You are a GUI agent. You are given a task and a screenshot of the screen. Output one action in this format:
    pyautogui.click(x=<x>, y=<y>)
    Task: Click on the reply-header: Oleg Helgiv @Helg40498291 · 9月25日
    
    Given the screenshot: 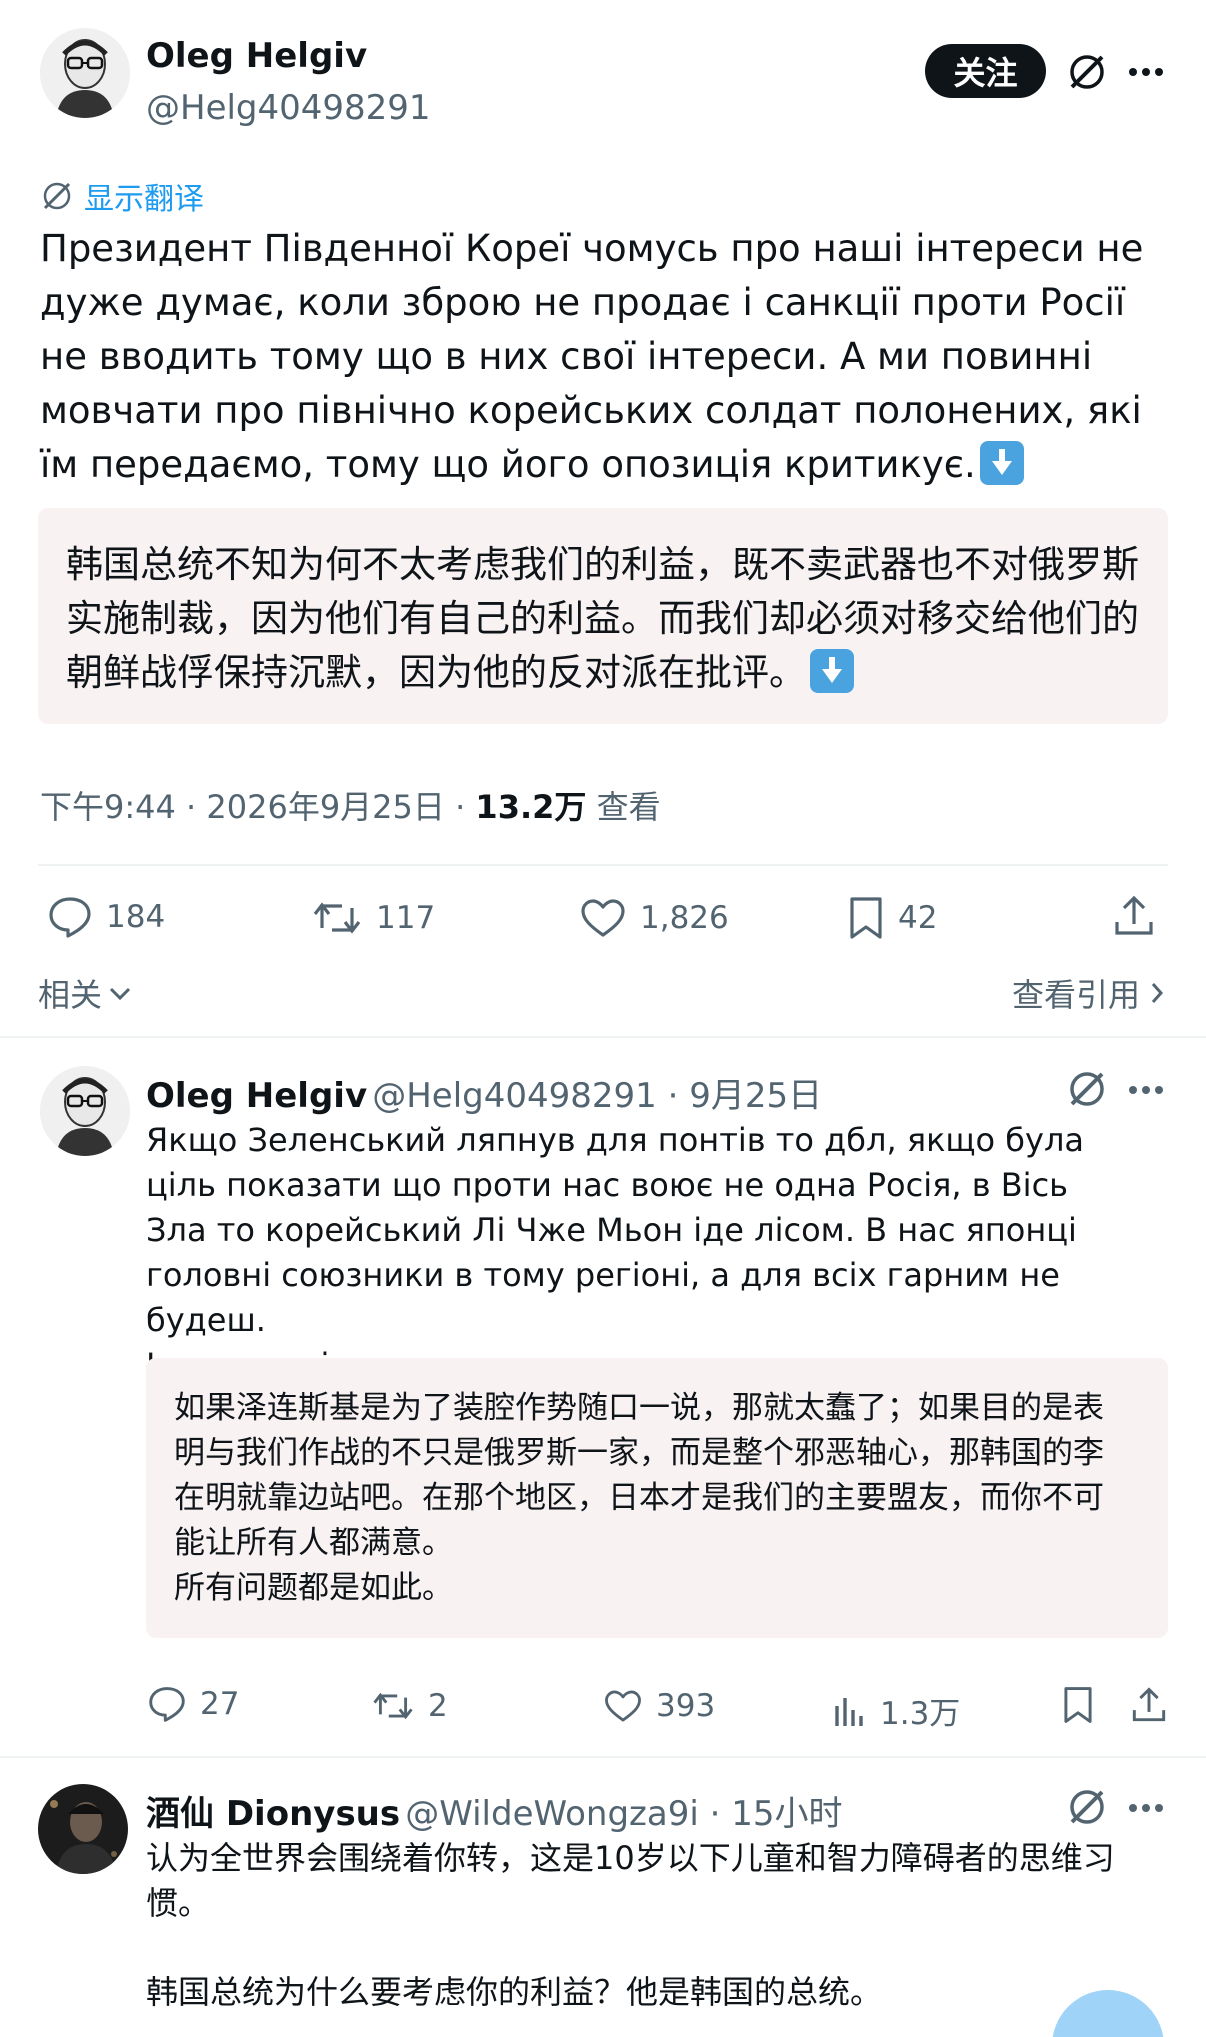 What is the action you would take?
    pyautogui.click(x=484, y=1092)
    